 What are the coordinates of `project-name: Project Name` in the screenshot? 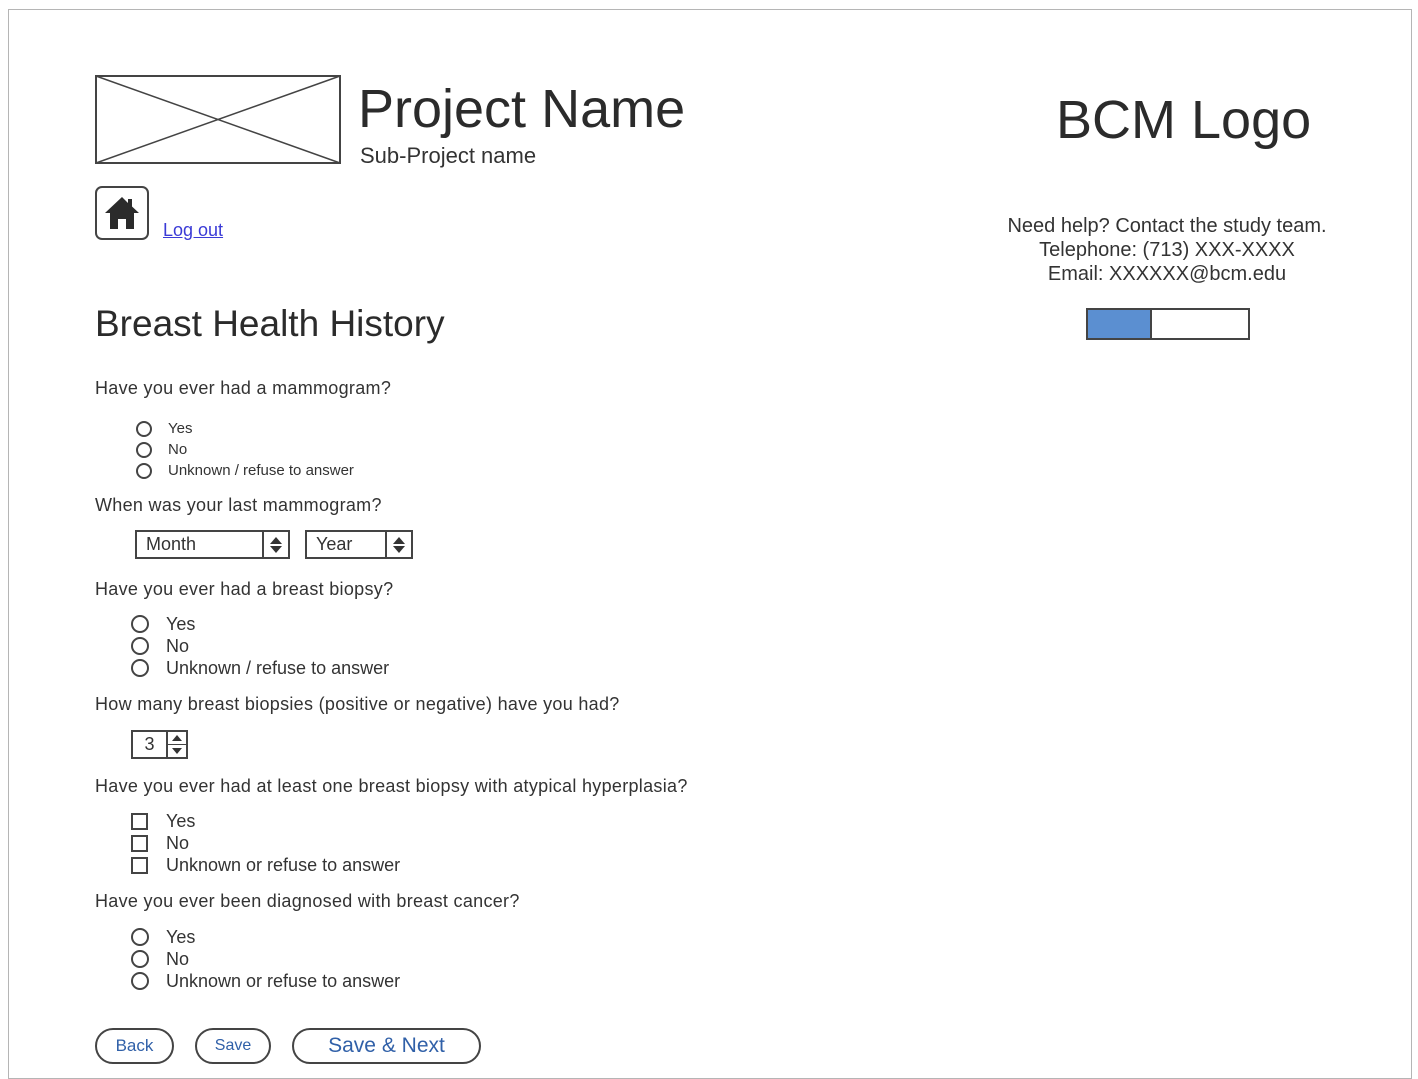 It's located at (522, 109).